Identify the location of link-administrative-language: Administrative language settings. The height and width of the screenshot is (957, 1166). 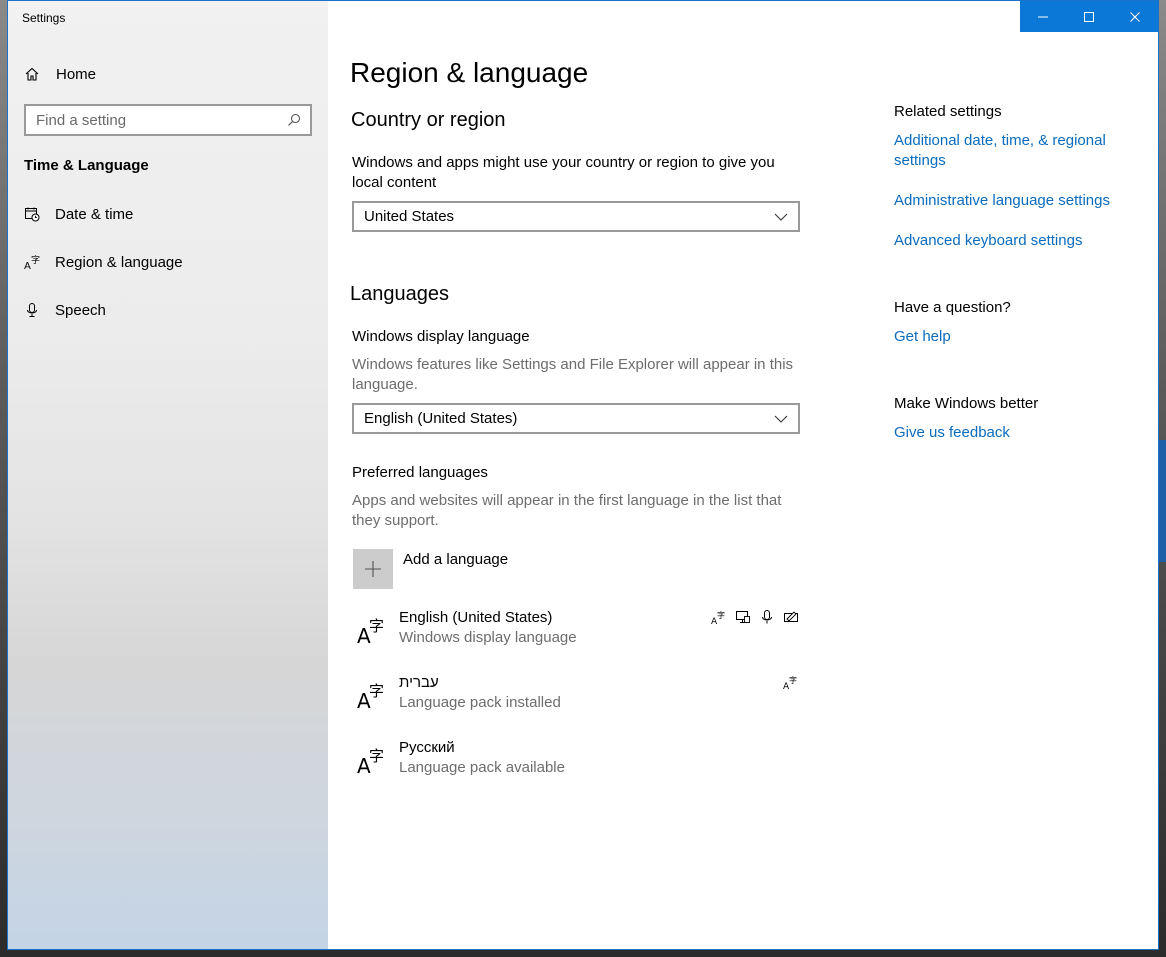
(1009, 201).